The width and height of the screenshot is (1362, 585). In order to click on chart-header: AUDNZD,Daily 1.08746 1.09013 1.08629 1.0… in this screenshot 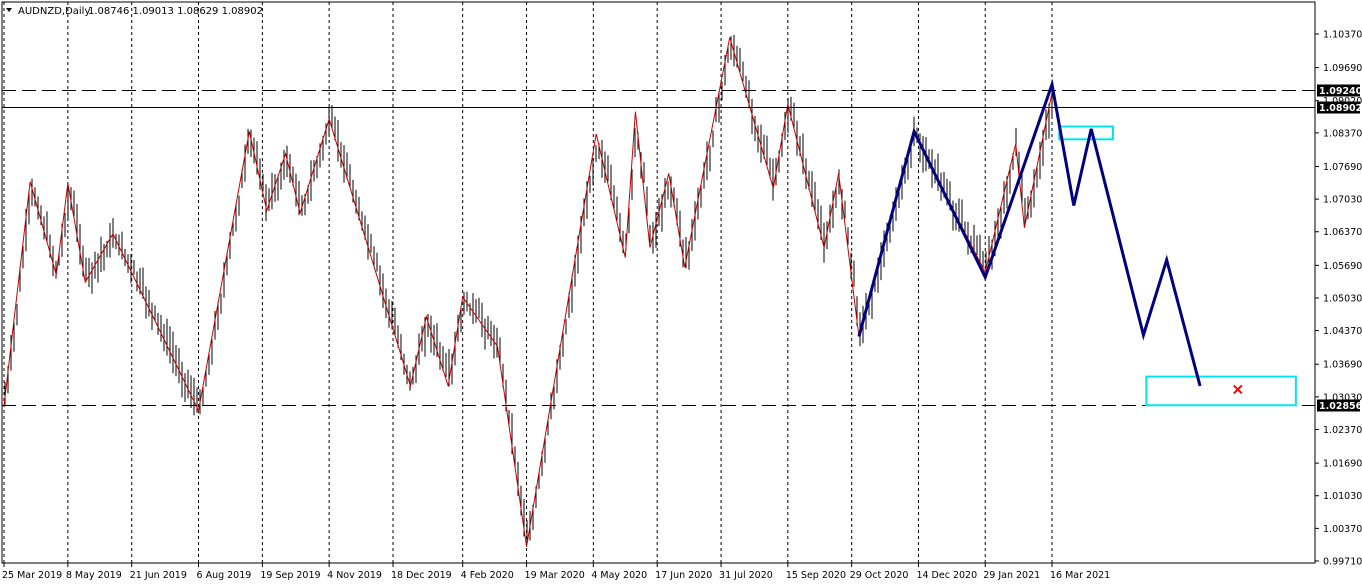, I will do `click(134, 11)`.